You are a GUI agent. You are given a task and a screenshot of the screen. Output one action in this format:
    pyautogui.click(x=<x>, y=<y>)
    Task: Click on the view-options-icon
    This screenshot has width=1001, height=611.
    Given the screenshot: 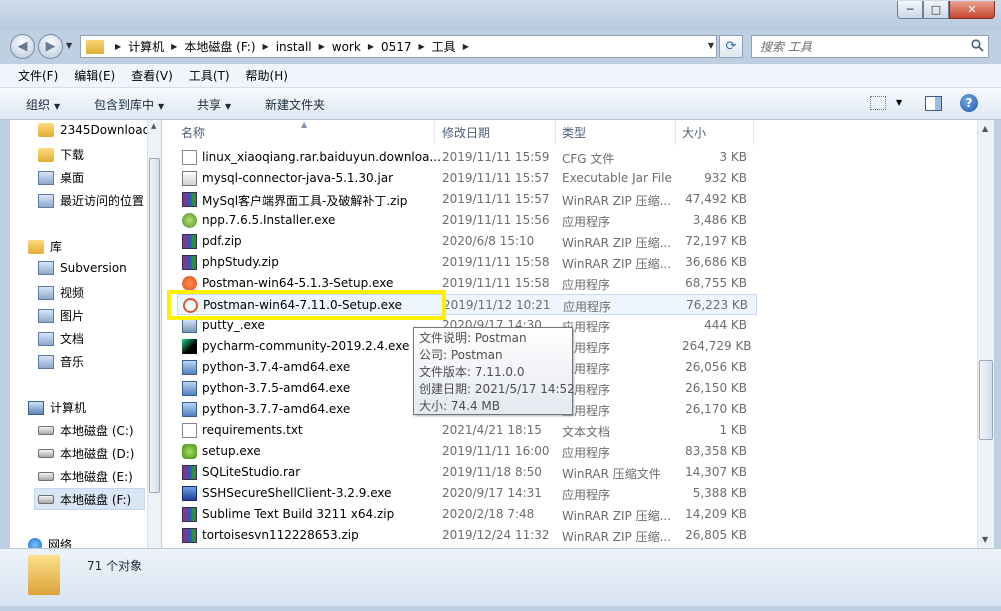 What is the action you would take?
    pyautogui.click(x=878, y=103)
    